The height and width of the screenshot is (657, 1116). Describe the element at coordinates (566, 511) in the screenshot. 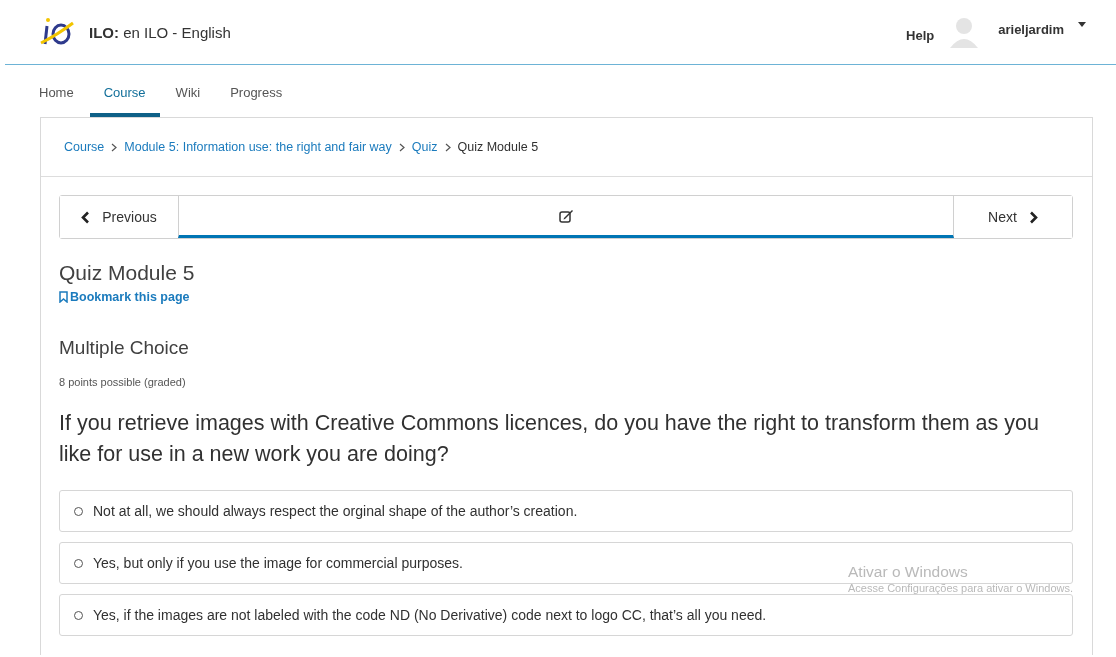

I see `answer-option: Not at all, we should always respect the orginal shape of the author’s creation.` at that location.